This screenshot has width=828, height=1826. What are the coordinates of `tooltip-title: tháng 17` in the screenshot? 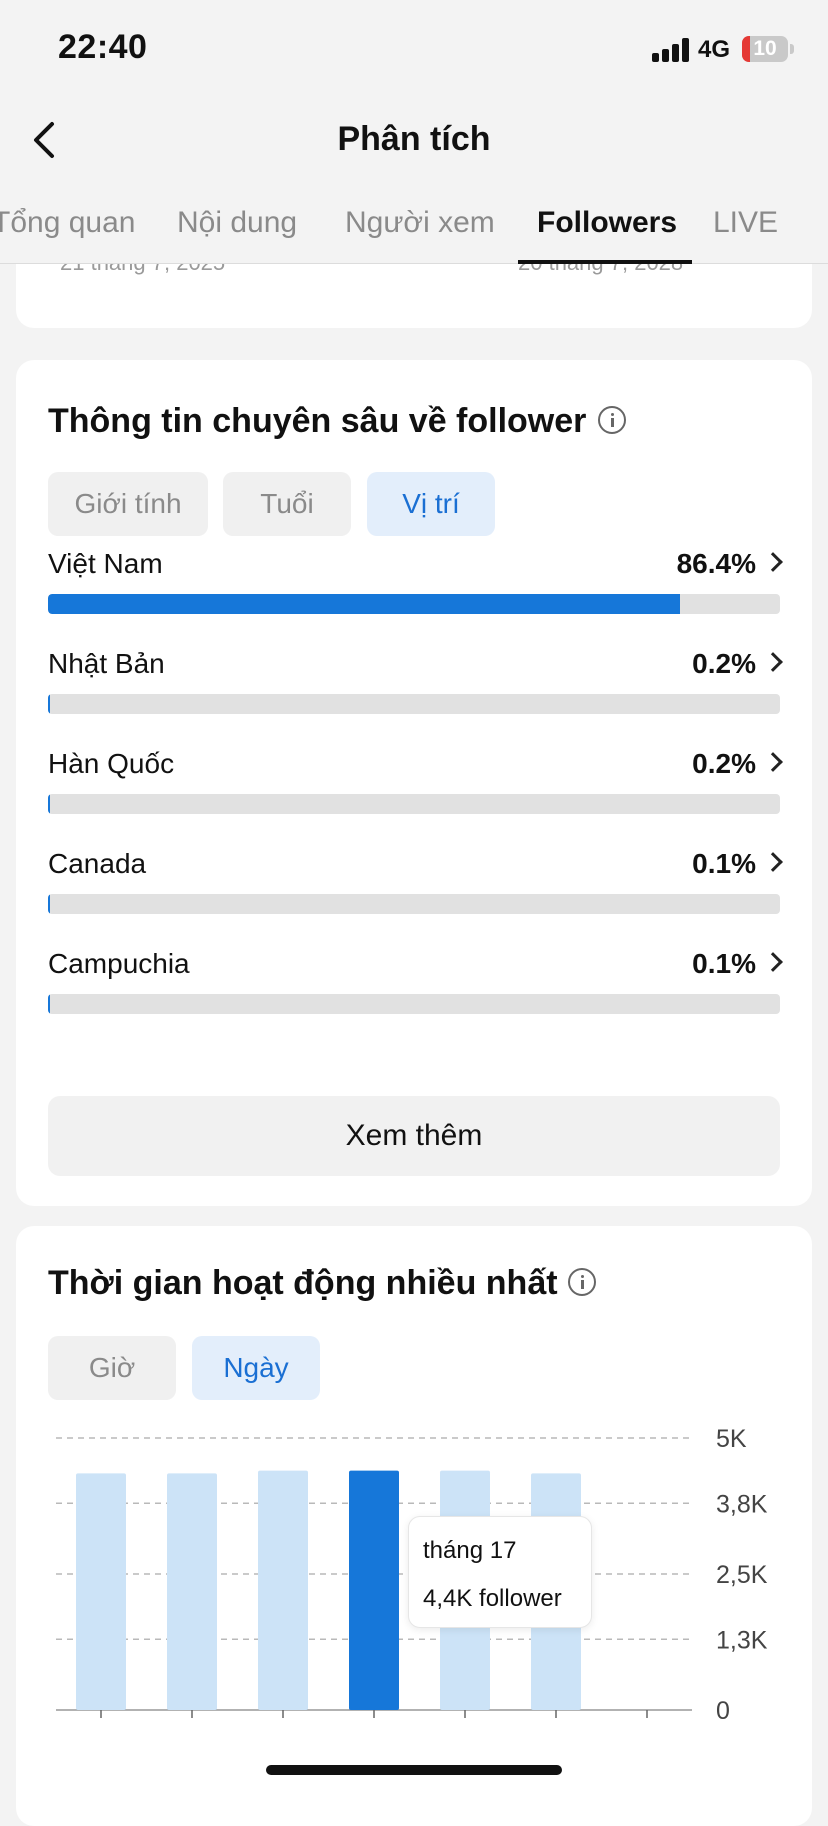 It's located at (470, 1550).